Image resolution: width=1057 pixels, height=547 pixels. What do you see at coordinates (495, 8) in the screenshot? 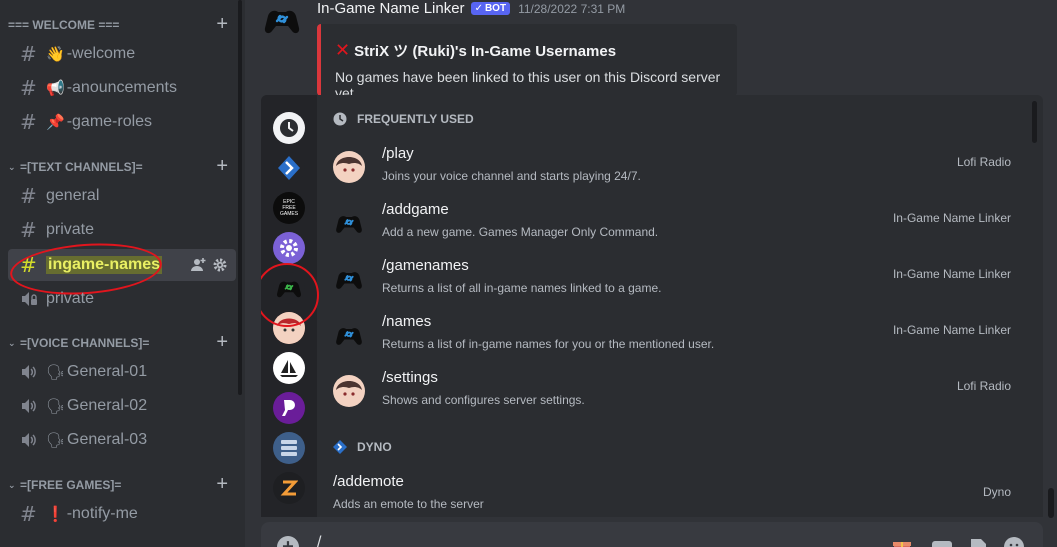
I see `bot-badge-label: BOT` at bounding box center [495, 8].